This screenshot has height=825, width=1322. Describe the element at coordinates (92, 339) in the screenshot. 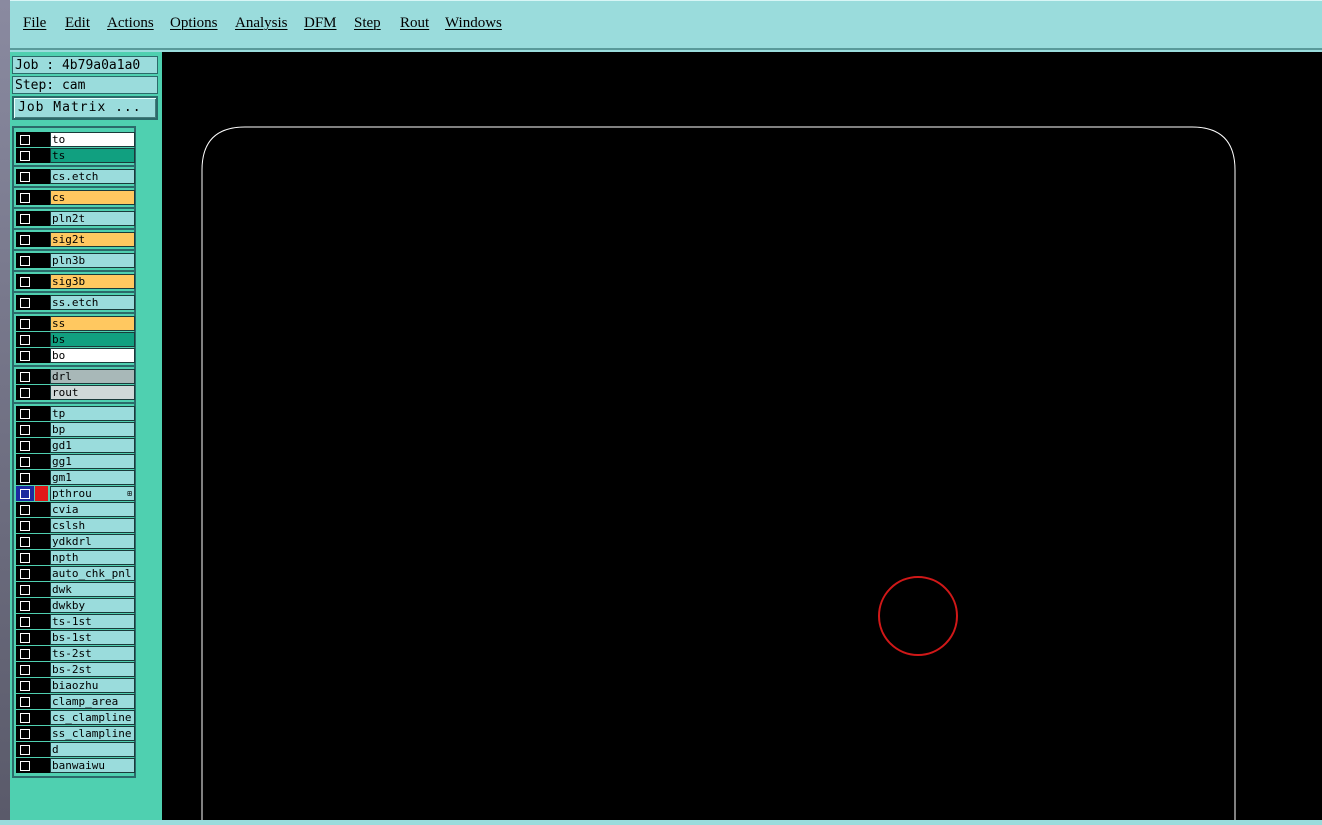

I see `layer-name: bs` at that location.